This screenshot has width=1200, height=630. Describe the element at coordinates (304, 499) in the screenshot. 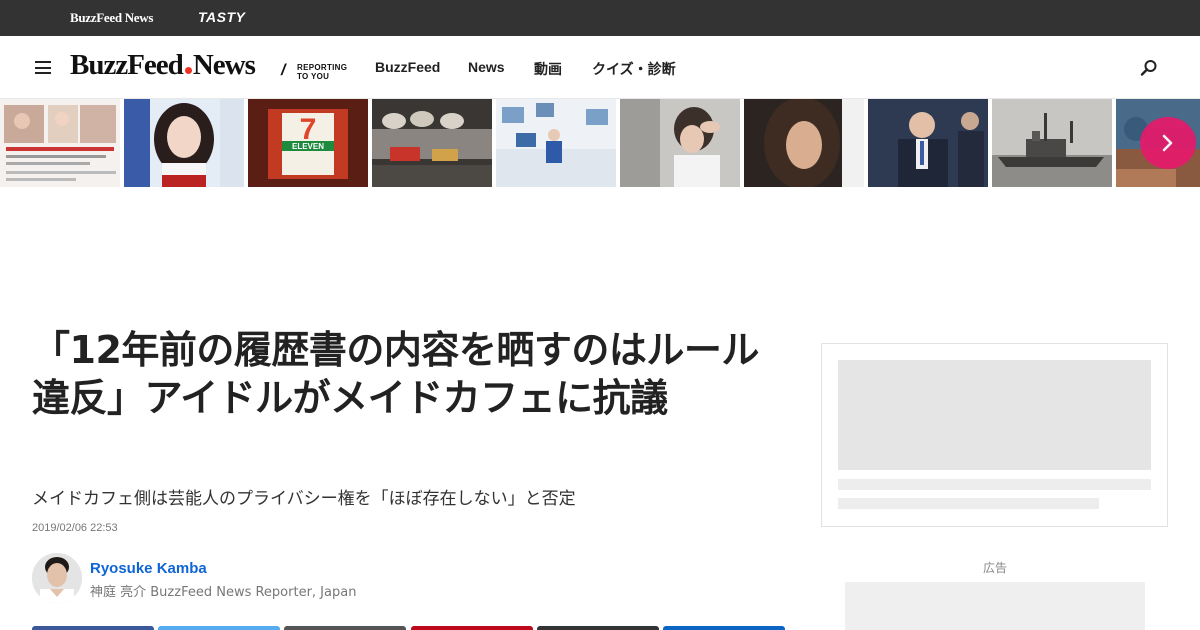

I see `article-dek: メイドカフェ側は芸能人のプライバシー権を「ほぼ存在しない」と否定` at that location.